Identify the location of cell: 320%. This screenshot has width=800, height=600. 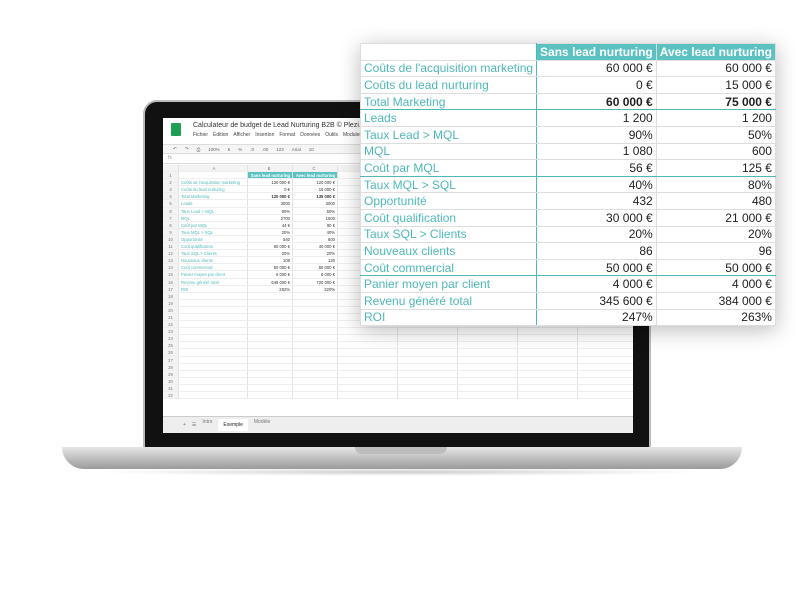
(315, 288).